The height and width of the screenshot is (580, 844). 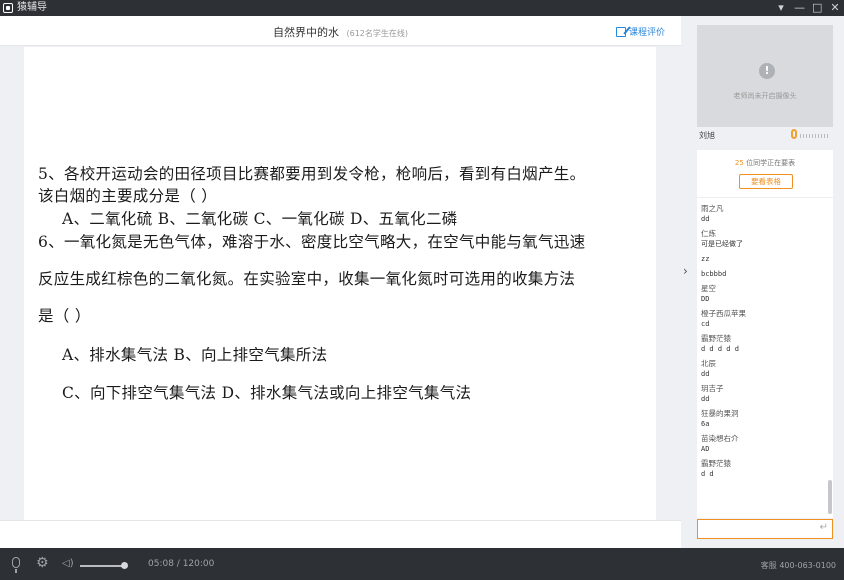 I want to click on chat-message: 霸野茫猿 d d, so click(x=763, y=469).